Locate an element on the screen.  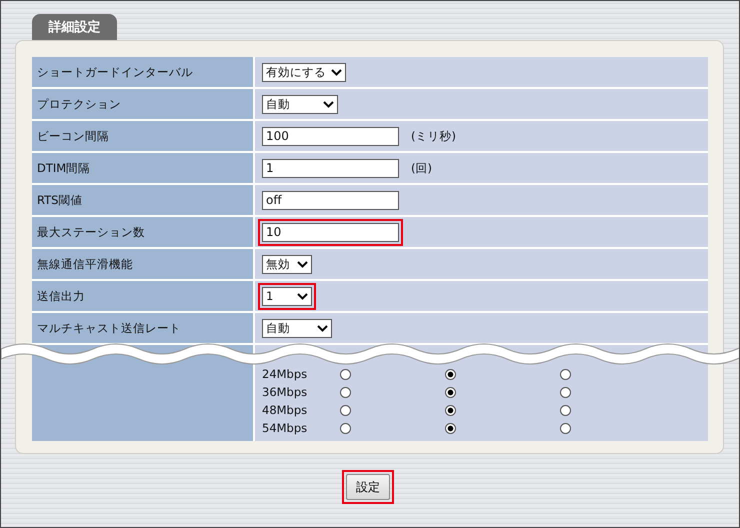
dropdown: 1 is located at coordinates (287, 296).